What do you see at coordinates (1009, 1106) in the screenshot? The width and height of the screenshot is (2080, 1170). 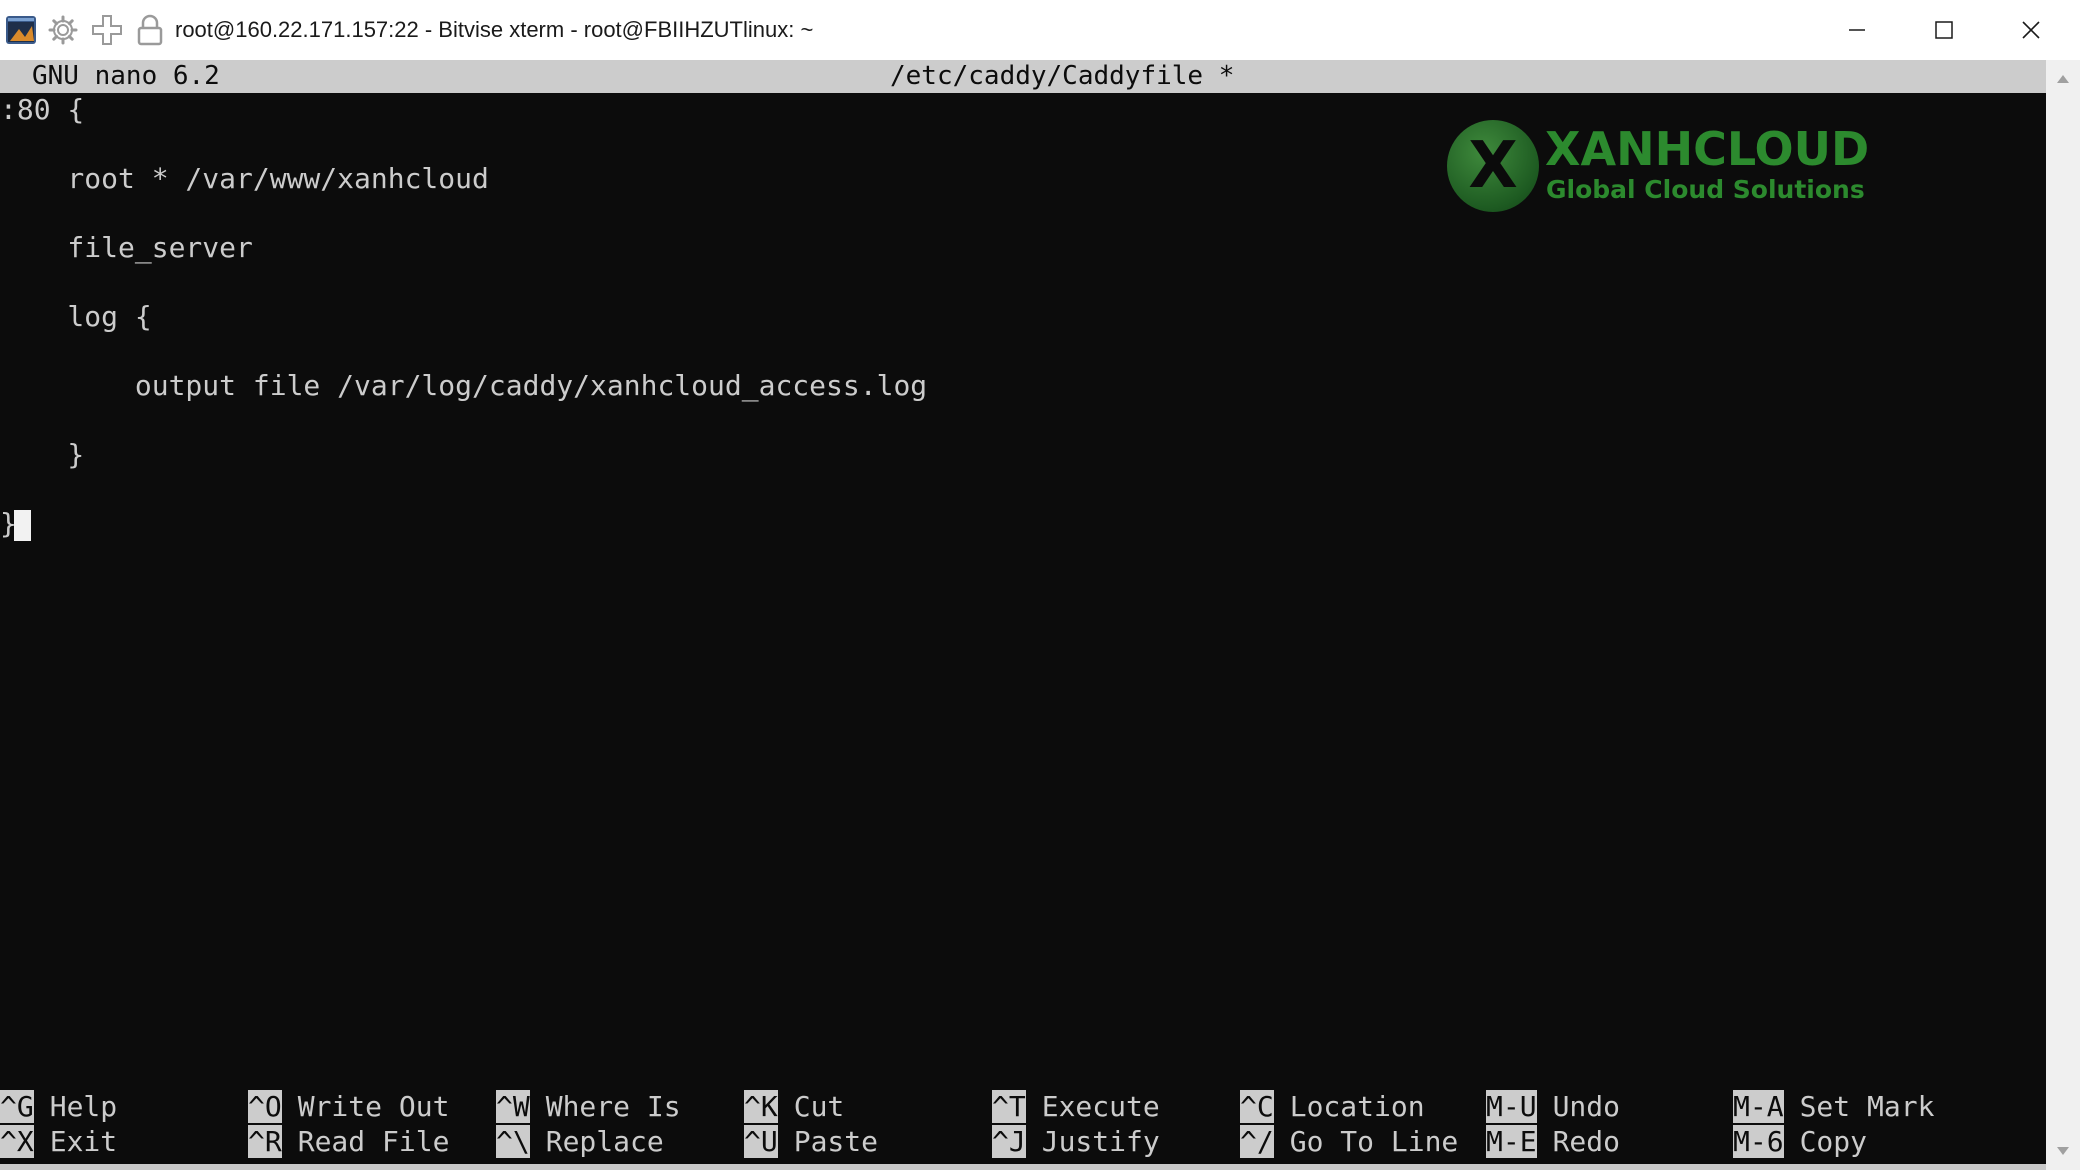 I see `shortcut-key: ^T` at bounding box center [1009, 1106].